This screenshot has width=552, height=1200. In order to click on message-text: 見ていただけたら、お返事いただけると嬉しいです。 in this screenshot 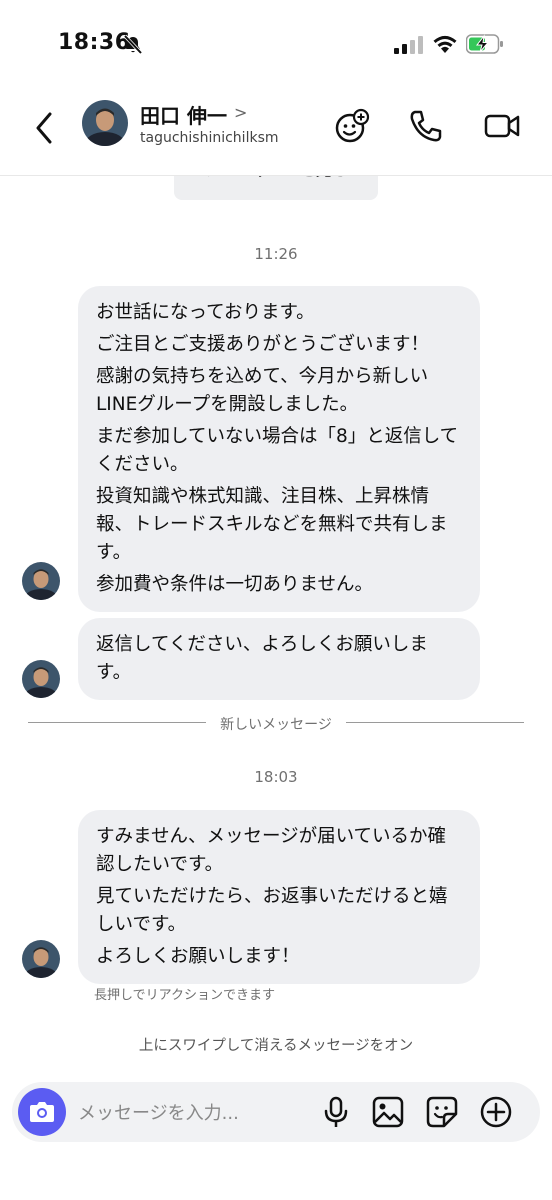, I will do `click(272, 910)`.